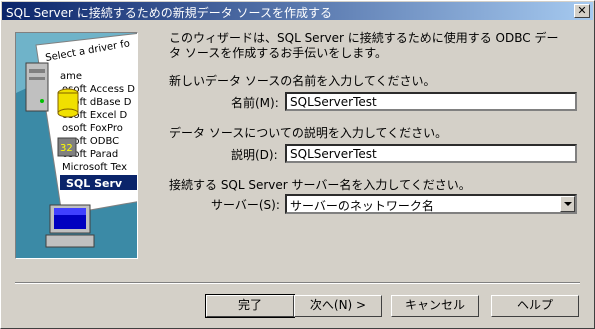 The height and width of the screenshot is (329, 595). I want to click on server-label: サーバー(S):, so click(245, 205).